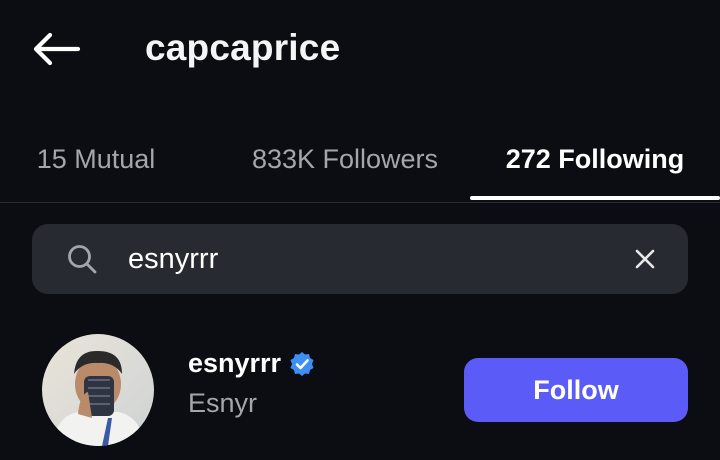 The width and height of the screenshot is (720, 460). I want to click on back-button, so click(56, 49).